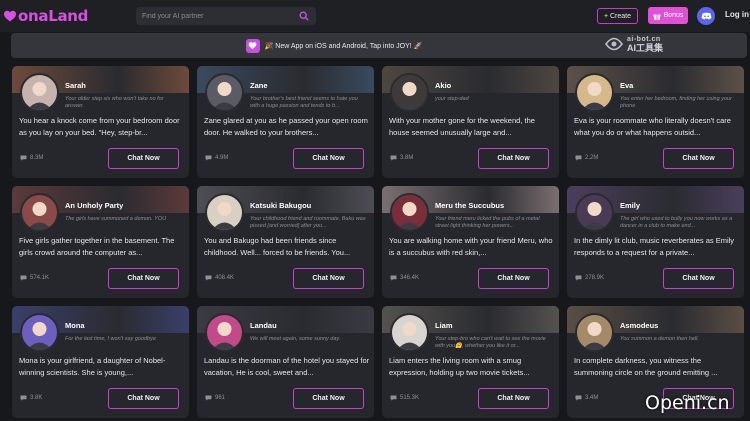  Describe the element at coordinates (706, 16) in the screenshot. I see `discord-button` at that location.